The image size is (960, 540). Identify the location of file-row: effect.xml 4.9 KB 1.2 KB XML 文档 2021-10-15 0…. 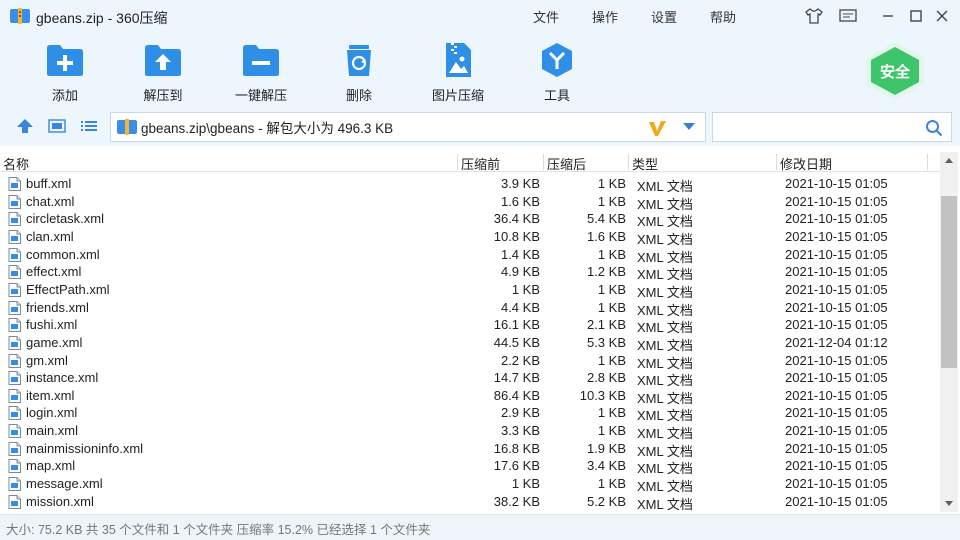
(470, 272).